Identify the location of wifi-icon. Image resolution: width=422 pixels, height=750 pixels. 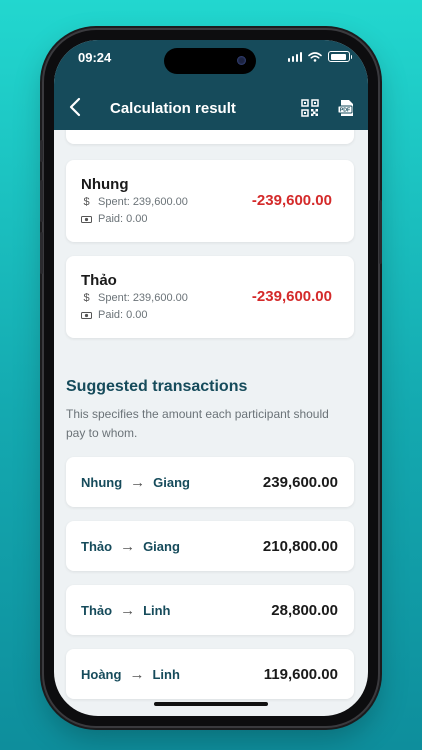
(315, 56).